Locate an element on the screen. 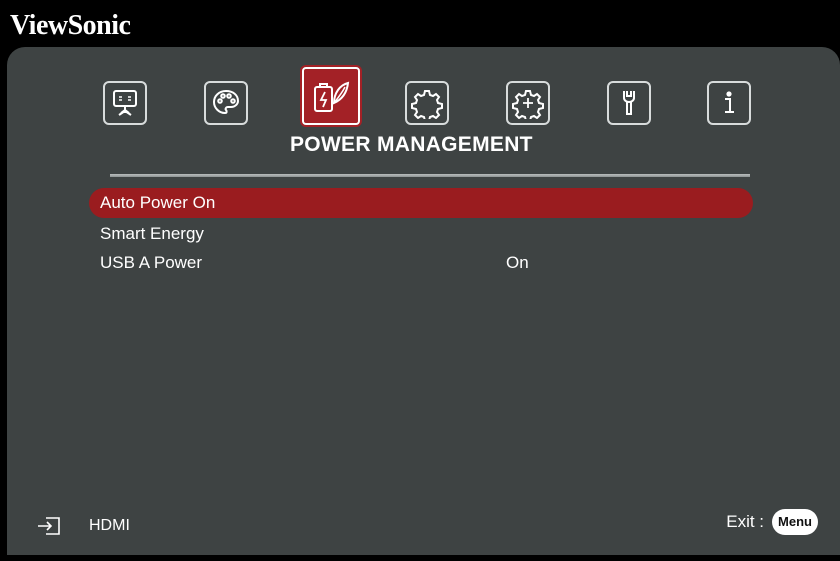 This screenshot has width=840, height=561. palette-icon is located at coordinates (226, 102).